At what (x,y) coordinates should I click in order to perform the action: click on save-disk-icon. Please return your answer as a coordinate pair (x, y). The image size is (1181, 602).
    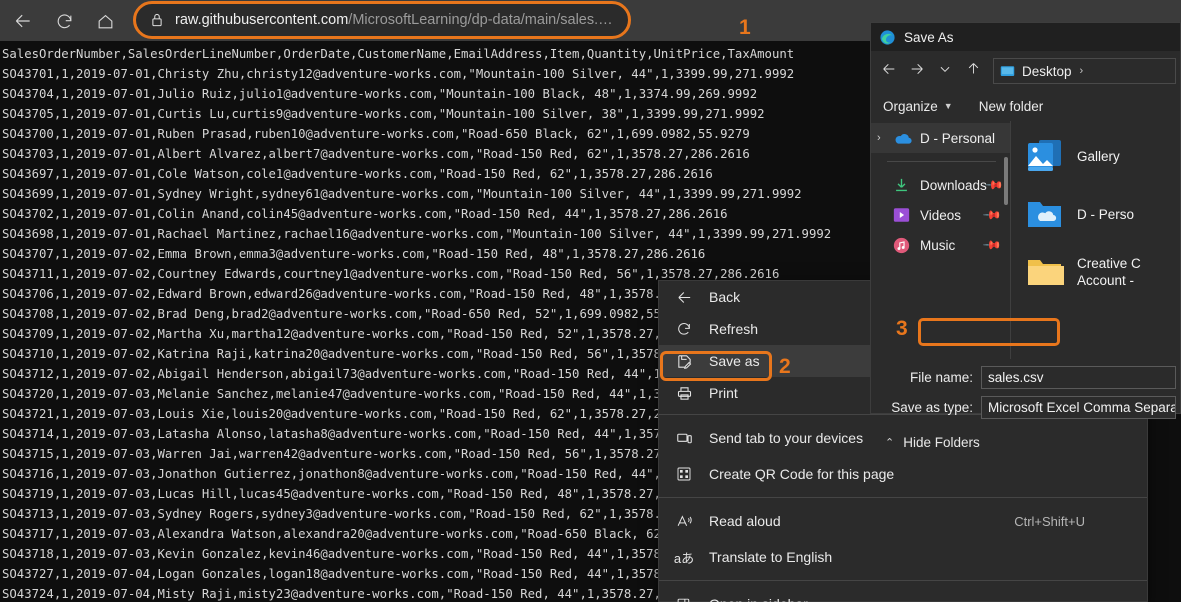
    Looking at the image, I should click on (684, 361).